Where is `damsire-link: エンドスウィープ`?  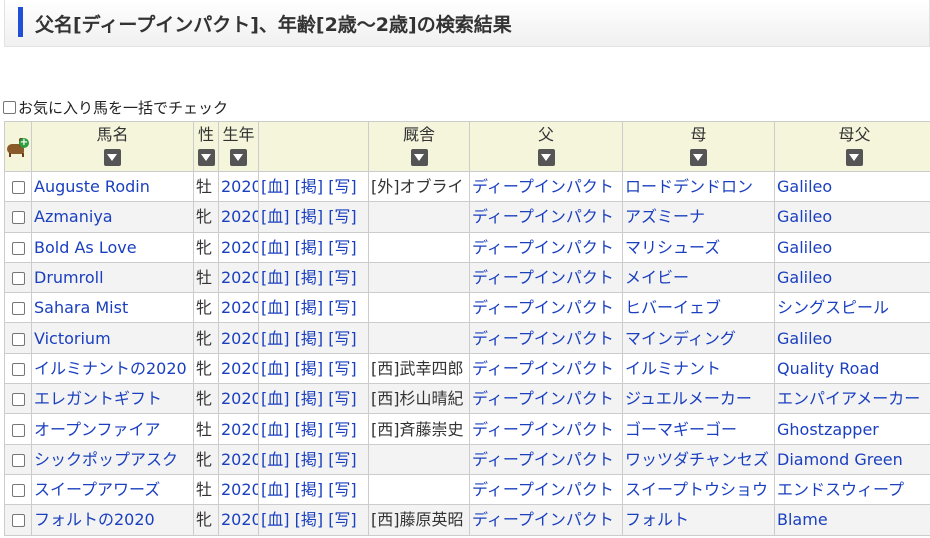 damsire-link: エンドスウィープ is located at coordinates (840, 489).